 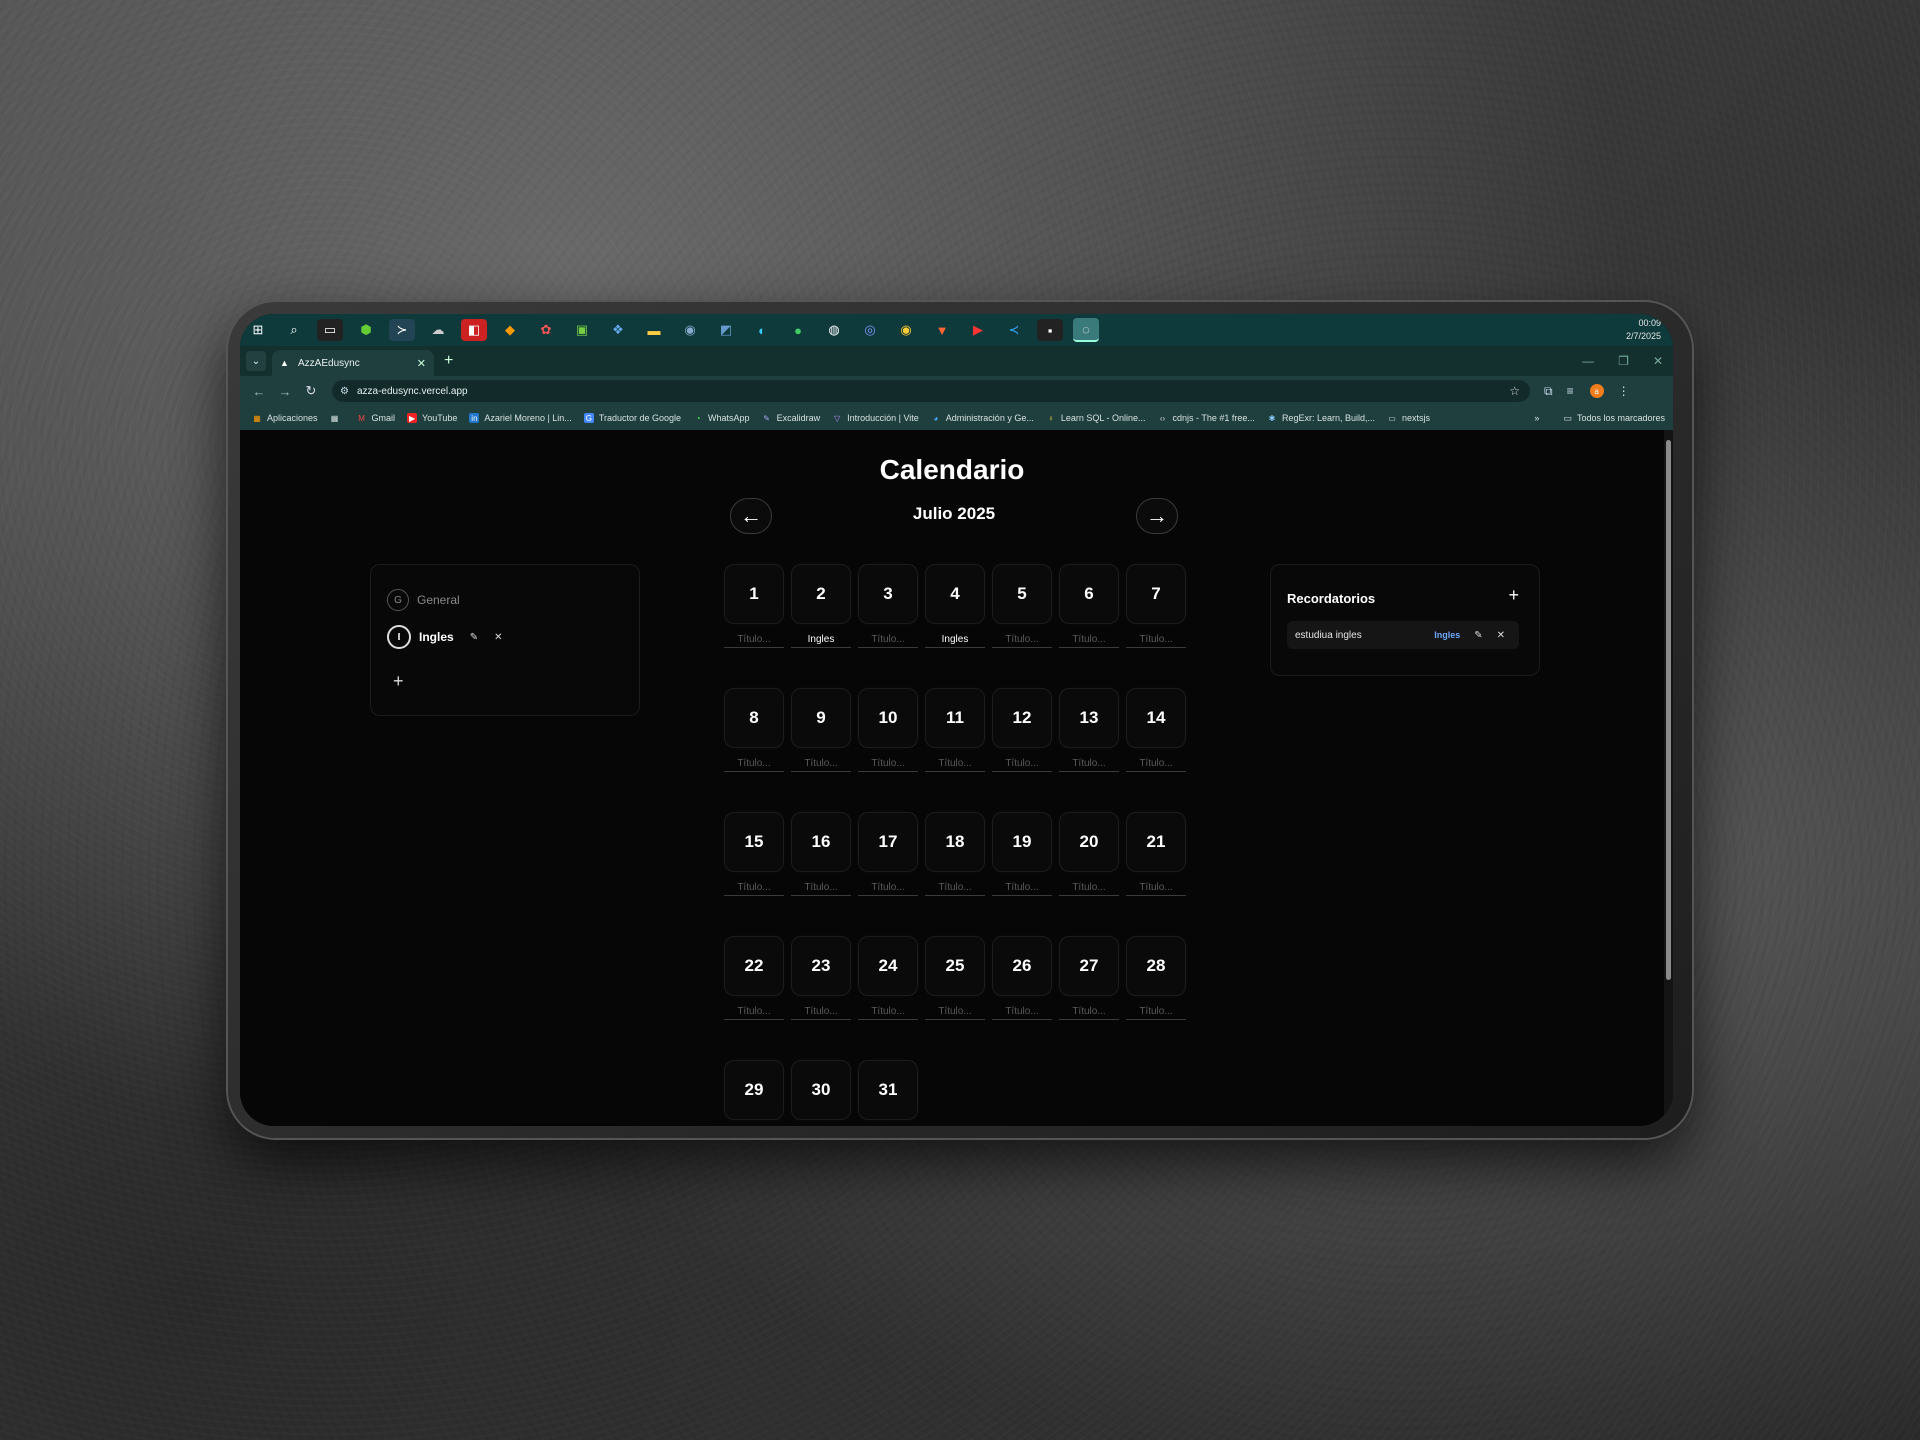 What do you see at coordinates (510, 330) in the screenshot?
I see `git-icon: ◆` at bounding box center [510, 330].